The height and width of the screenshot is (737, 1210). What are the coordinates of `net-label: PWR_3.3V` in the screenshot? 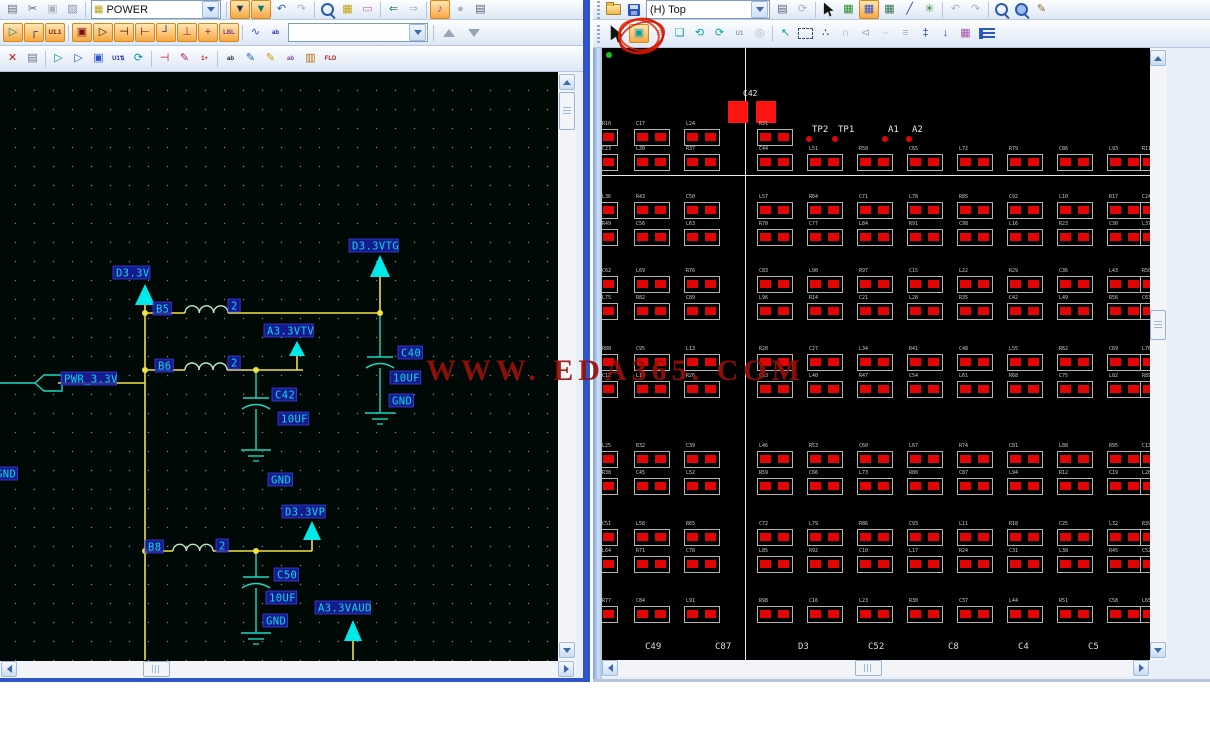 It's located at (91, 380).